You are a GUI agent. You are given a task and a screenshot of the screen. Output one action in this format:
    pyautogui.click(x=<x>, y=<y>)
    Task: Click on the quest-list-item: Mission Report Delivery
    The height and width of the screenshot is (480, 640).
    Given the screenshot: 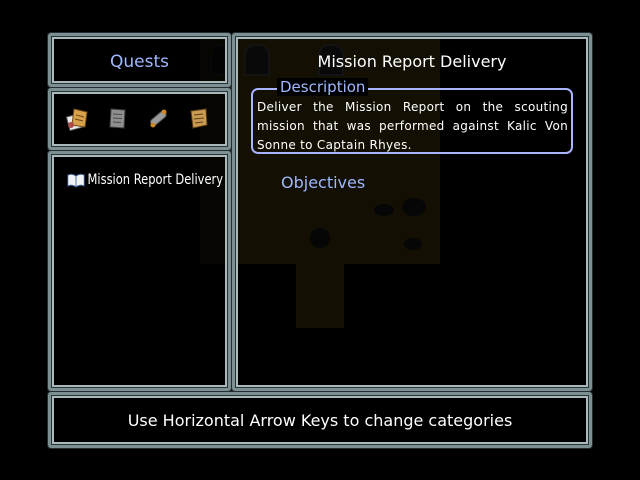 What is the action you would take?
    pyautogui.click(x=145, y=180)
    